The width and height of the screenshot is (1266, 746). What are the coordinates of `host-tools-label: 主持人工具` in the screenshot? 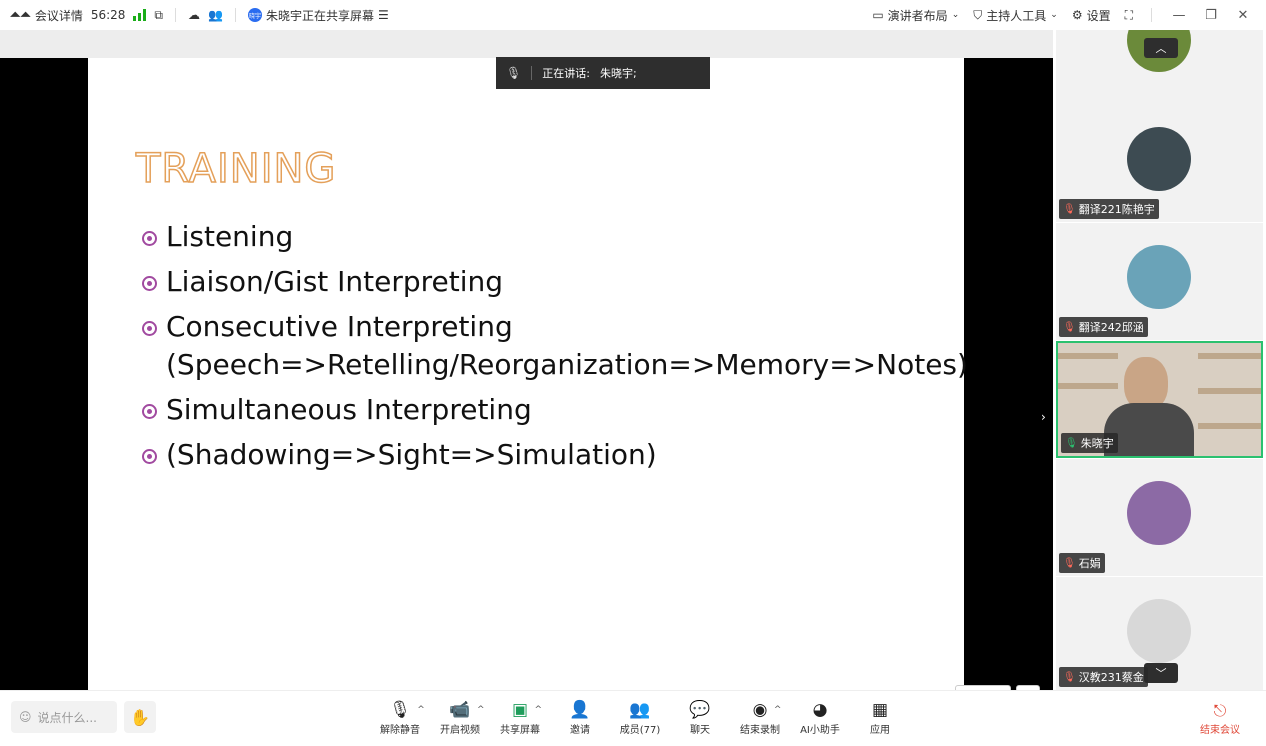 It's located at (1016, 15).